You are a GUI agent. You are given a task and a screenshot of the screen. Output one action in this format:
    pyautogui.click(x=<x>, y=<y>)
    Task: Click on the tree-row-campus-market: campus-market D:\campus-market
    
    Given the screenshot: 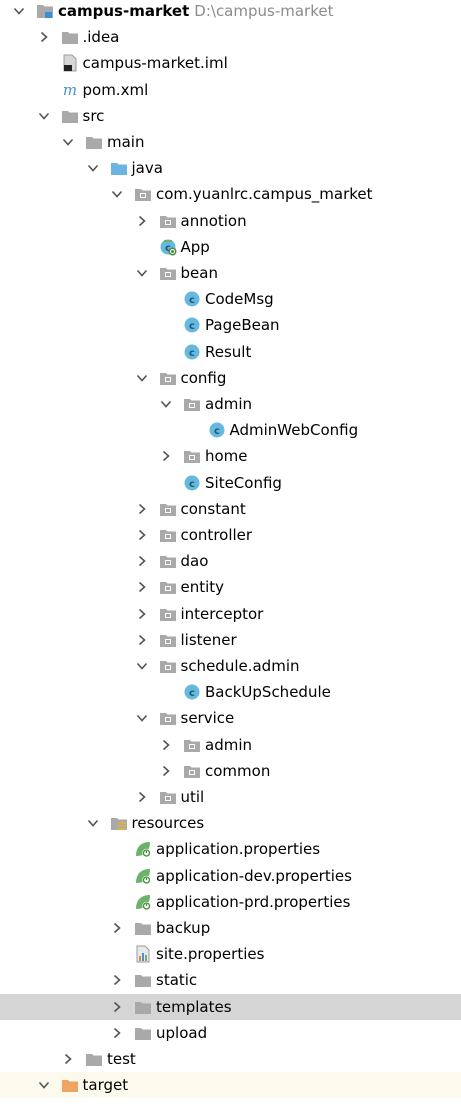 What is the action you would take?
    pyautogui.click(x=230, y=12)
    